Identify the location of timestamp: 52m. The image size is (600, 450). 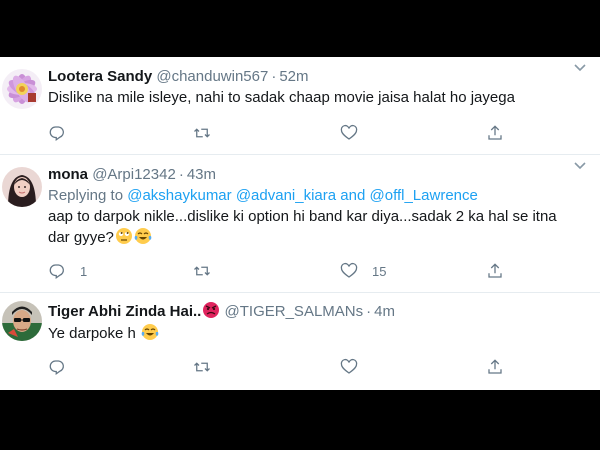
(293, 76).